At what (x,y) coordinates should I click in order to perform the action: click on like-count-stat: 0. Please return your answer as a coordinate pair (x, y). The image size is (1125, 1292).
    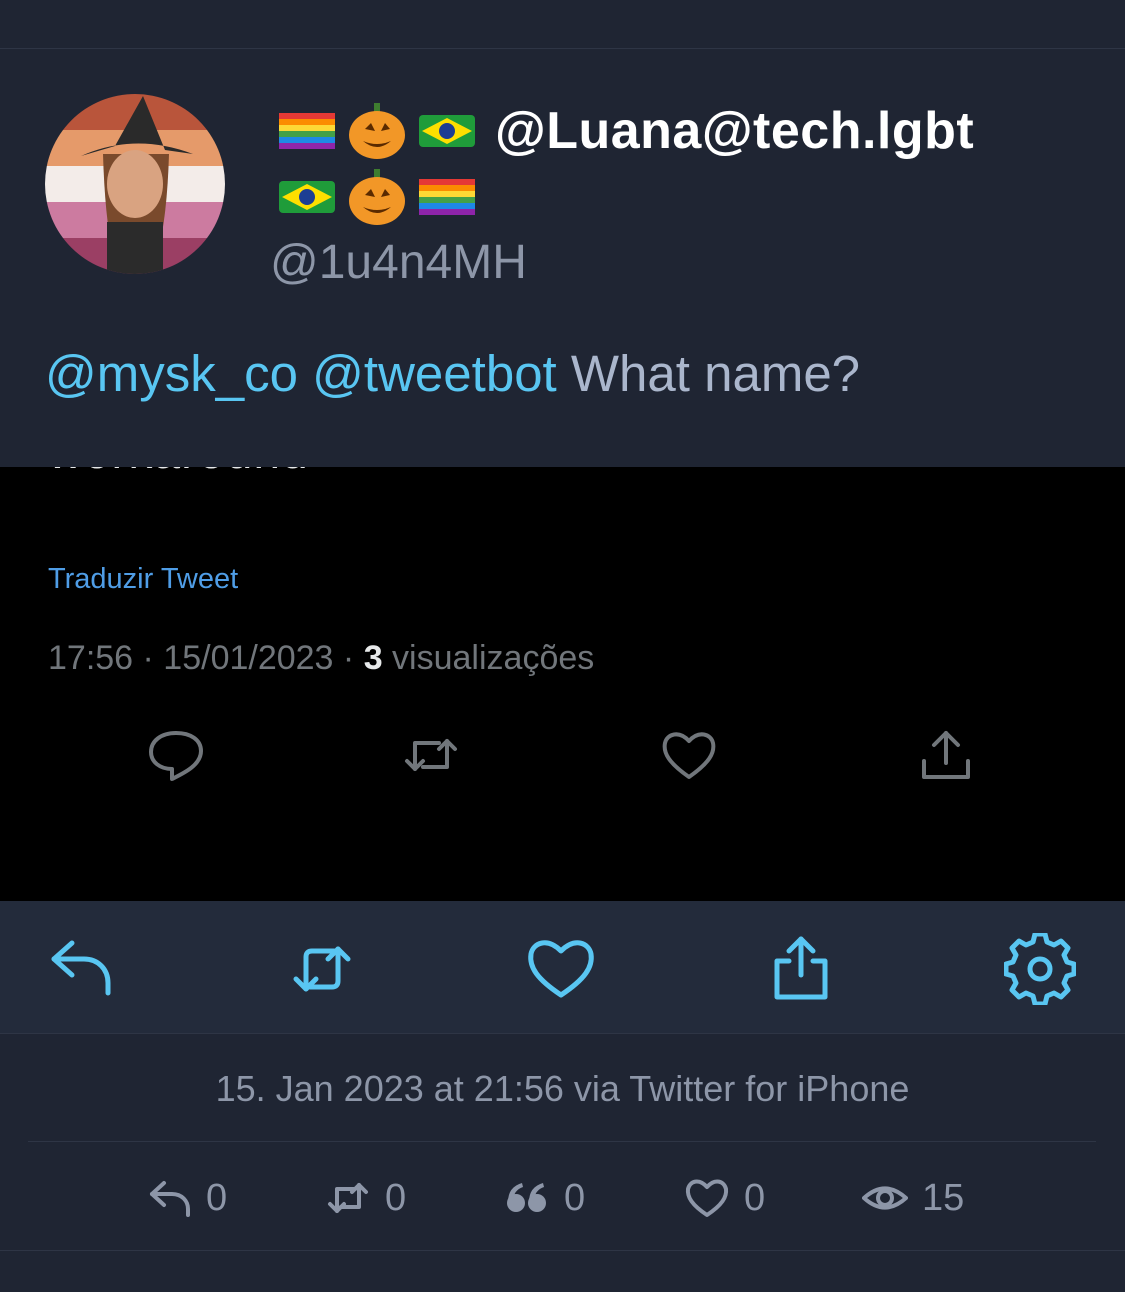
    Looking at the image, I should click on (724, 1198).